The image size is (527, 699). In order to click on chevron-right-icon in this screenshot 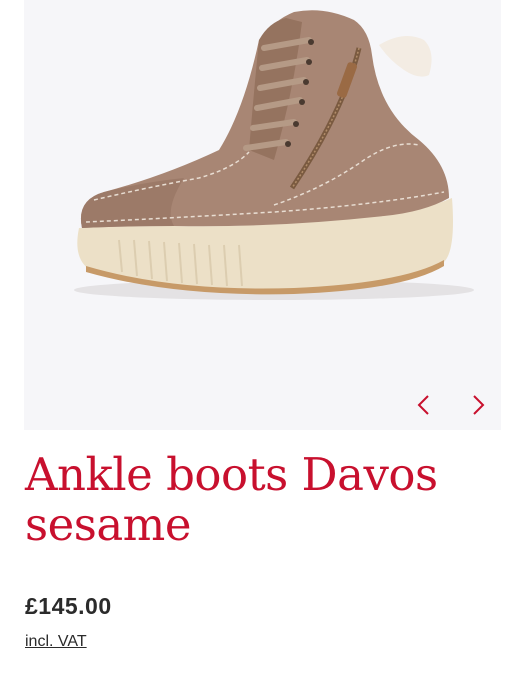, I will do `click(479, 405)`.